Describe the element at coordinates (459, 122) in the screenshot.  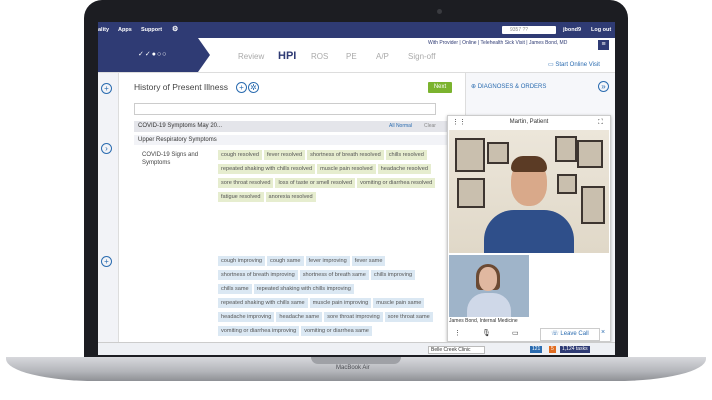
I see `drag-handle-icon: ⋮⋮` at that location.